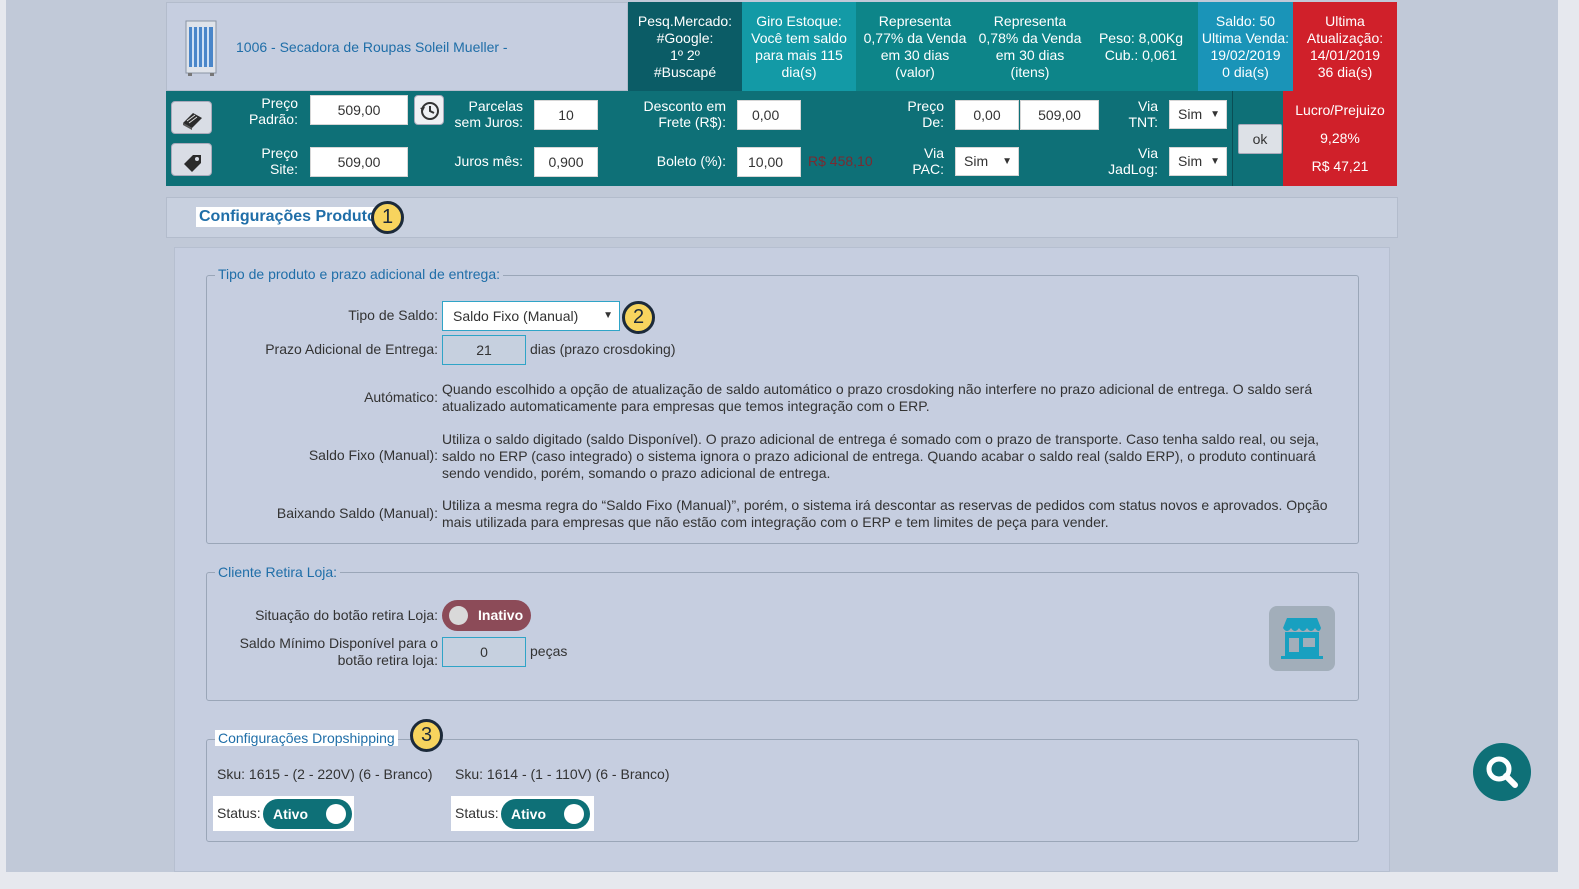  Describe the element at coordinates (1345, 55) in the screenshot. I see `cell-line: 14/01/2019` at that location.